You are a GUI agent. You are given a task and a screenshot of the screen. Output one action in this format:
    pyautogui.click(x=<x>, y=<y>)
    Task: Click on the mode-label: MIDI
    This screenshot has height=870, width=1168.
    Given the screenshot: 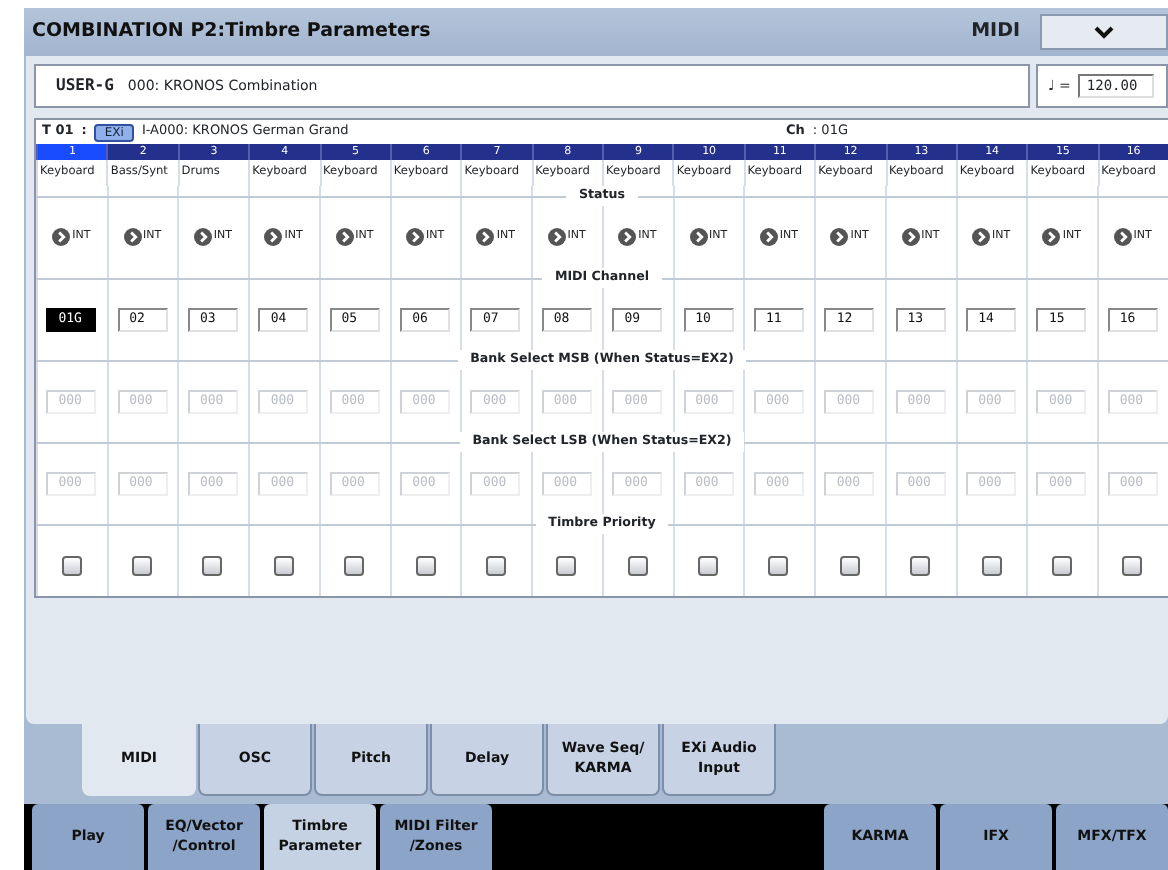 What is the action you would take?
    pyautogui.click(x=995, y=31)
    